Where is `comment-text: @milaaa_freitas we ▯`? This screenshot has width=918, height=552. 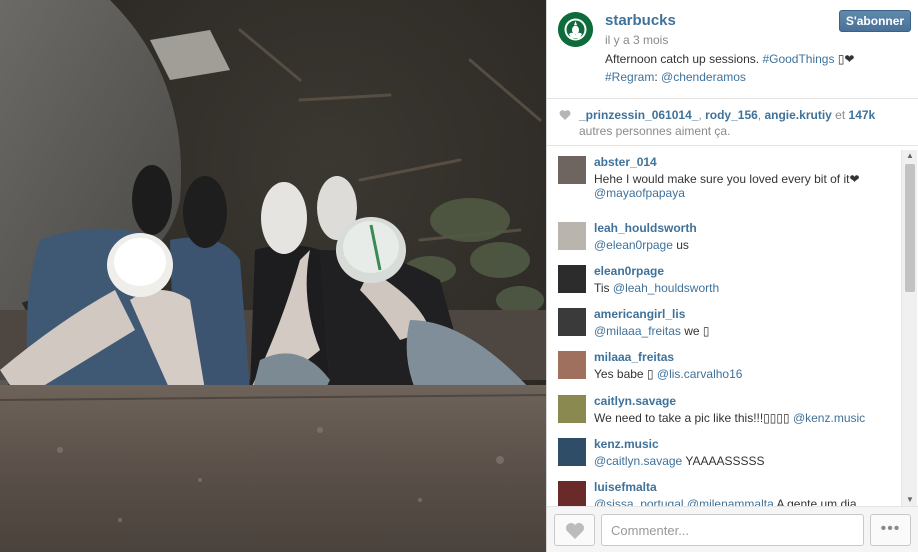
comment-text: @milaaa_freitas we ▯ is located at coordinates (652, 331).